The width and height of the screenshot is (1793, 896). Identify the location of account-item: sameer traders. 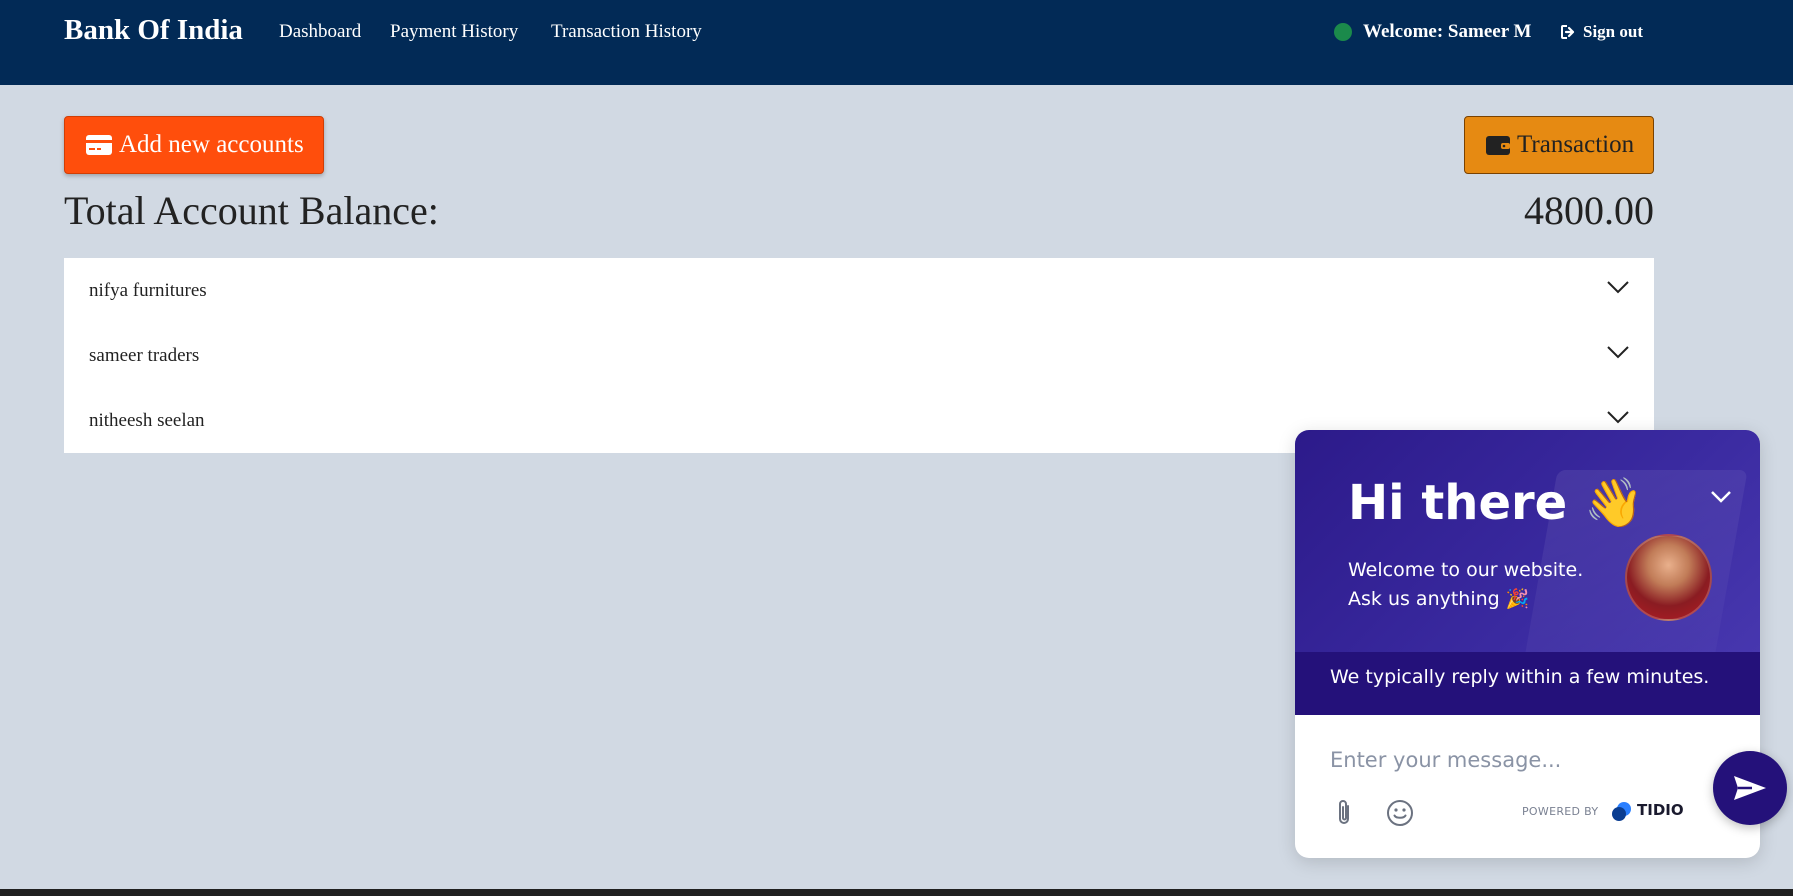
(859, 355).